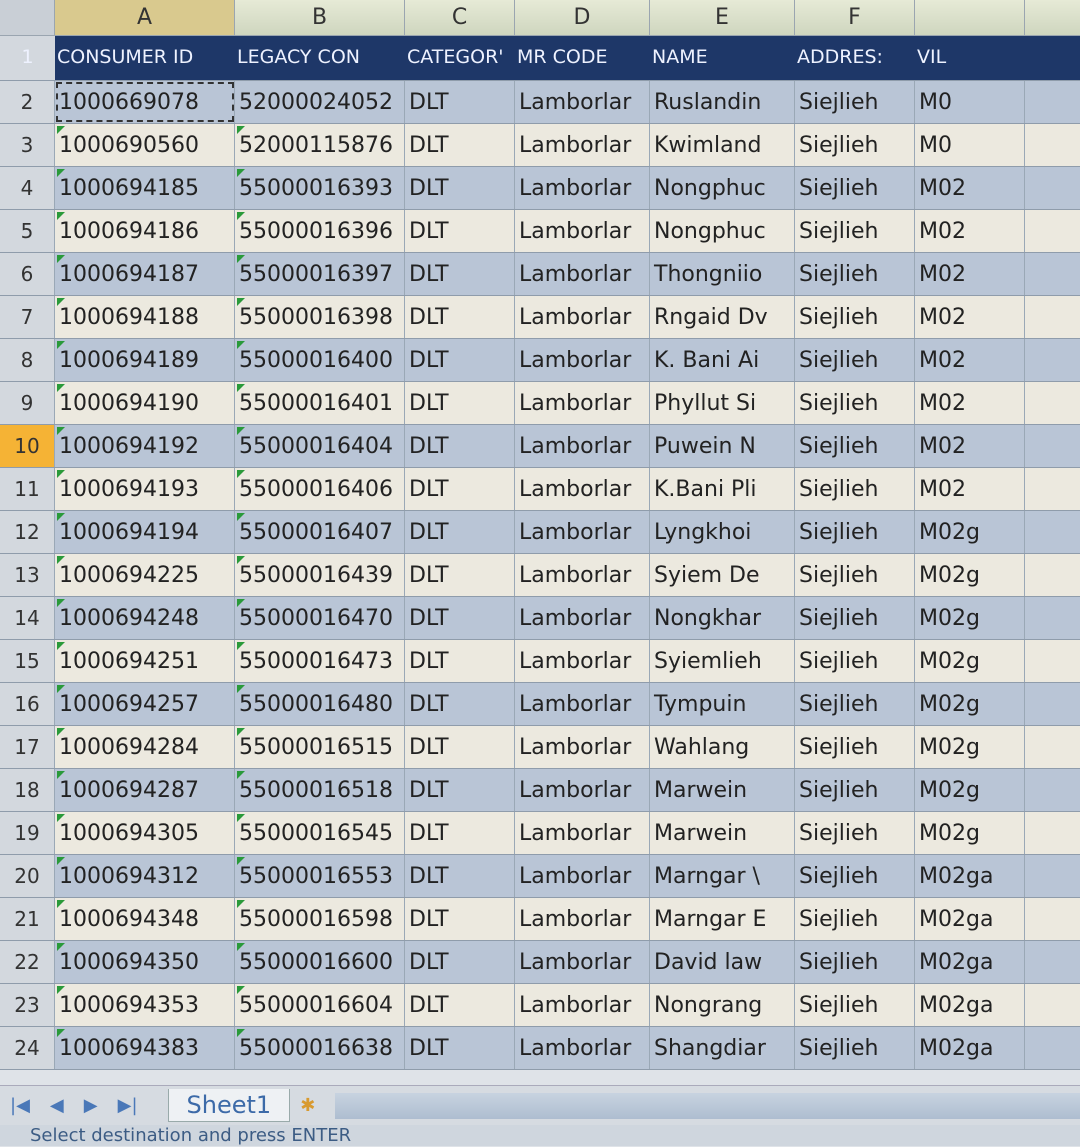 The height and width of the screenshot is (1147, 1080). What do you see at coordinates (320, 532) in the screenshot?
I see `cell-b: 55000016407` at bounding box center [320, 532].